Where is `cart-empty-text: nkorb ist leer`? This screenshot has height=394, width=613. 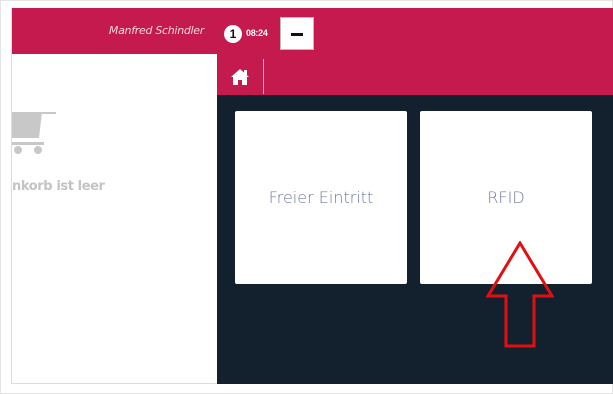
cart-empty-text: nkorb ist leer is located at coordinates (58, 186).